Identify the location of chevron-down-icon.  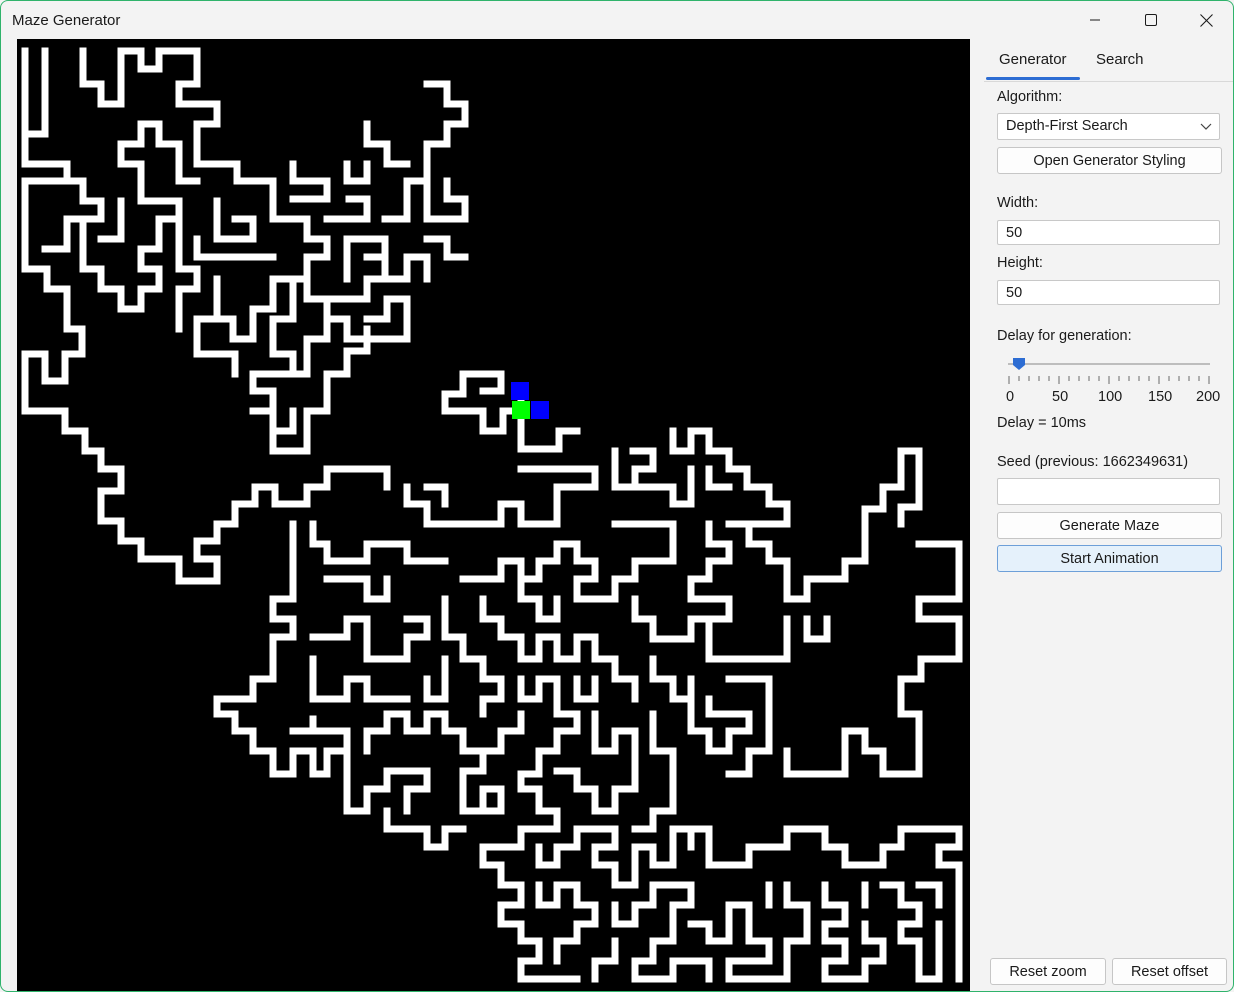
(1206, 126).